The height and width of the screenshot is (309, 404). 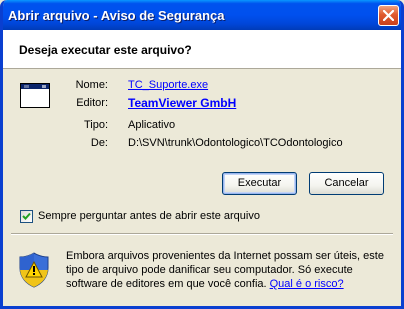 What do you see at coordinates (99, 143) in the screenshot?
I see `from-label: De:` at bounding box center [99, 143].